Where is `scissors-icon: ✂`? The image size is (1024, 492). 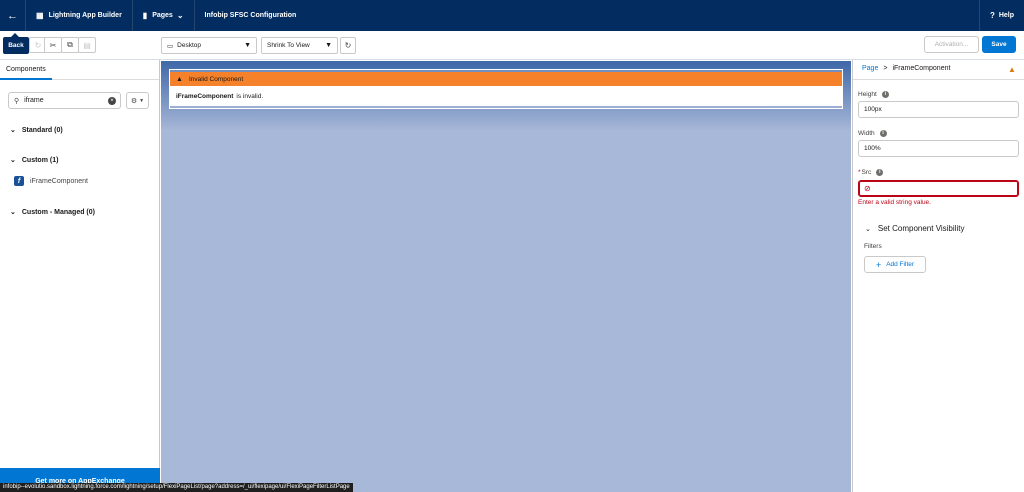 scissors-icon: ✂ is located at coordinates (53, 45).